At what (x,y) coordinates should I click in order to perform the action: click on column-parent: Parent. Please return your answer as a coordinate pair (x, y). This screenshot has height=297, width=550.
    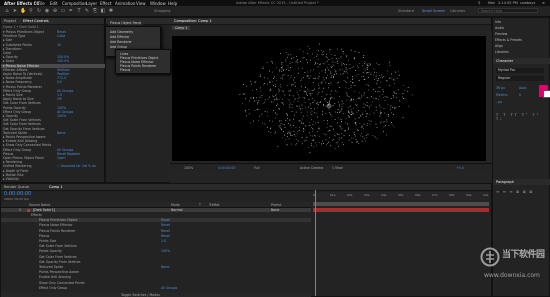
    Looking at the image, I should click on (276, 205).